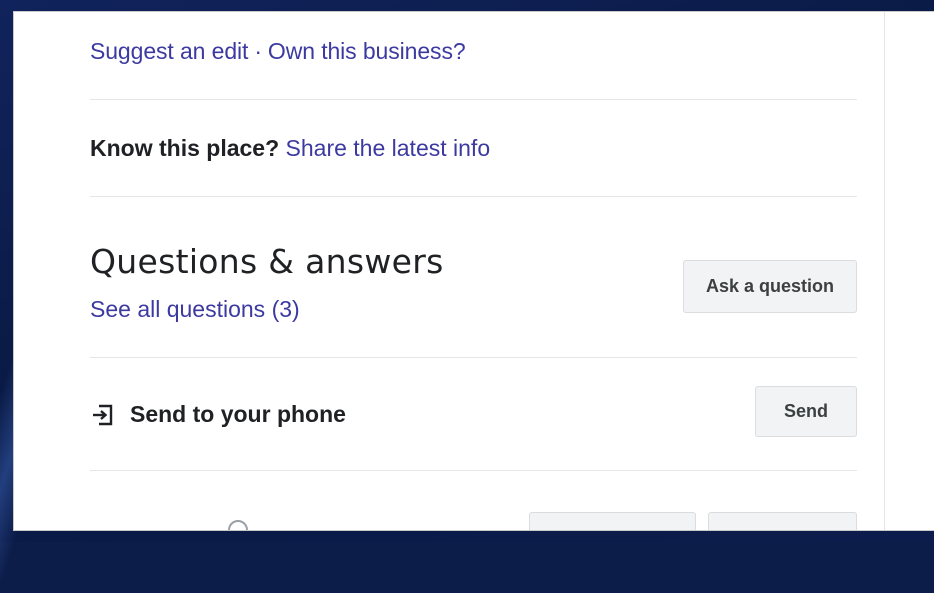 Image resolution: width=934 pixels, height=593 pixels. Describe the element at coordinates (267, 261) in the screenshot. I see `qa-section-title: Questions & answers` at that location.